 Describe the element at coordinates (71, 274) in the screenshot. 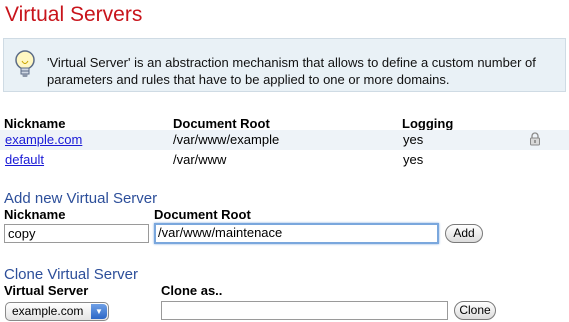

I see `clone-section-title: Clone Virtual Server` at that location.